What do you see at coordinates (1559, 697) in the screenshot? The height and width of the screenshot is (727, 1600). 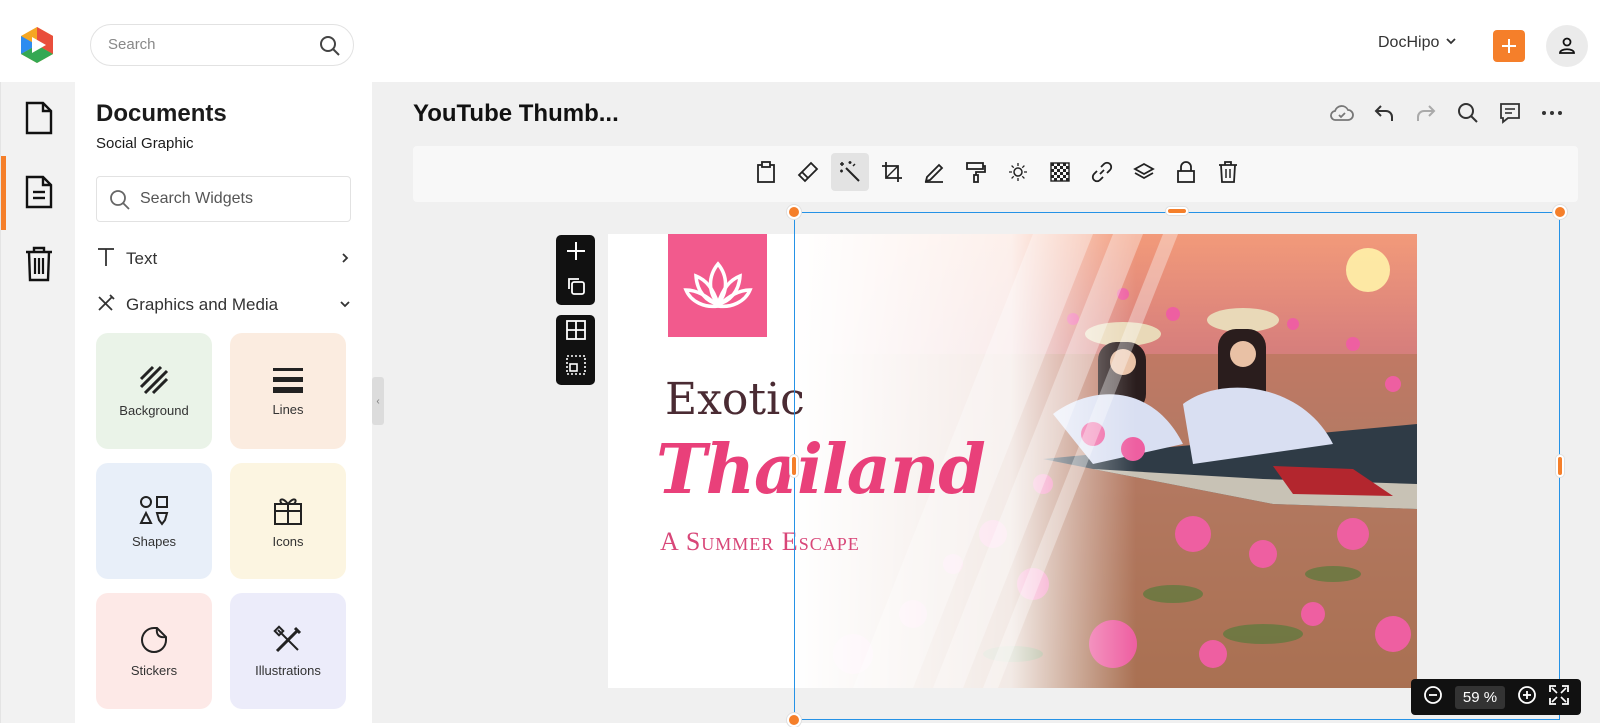 I see `fullscreen-icon` at bounding box center [1559, 697].